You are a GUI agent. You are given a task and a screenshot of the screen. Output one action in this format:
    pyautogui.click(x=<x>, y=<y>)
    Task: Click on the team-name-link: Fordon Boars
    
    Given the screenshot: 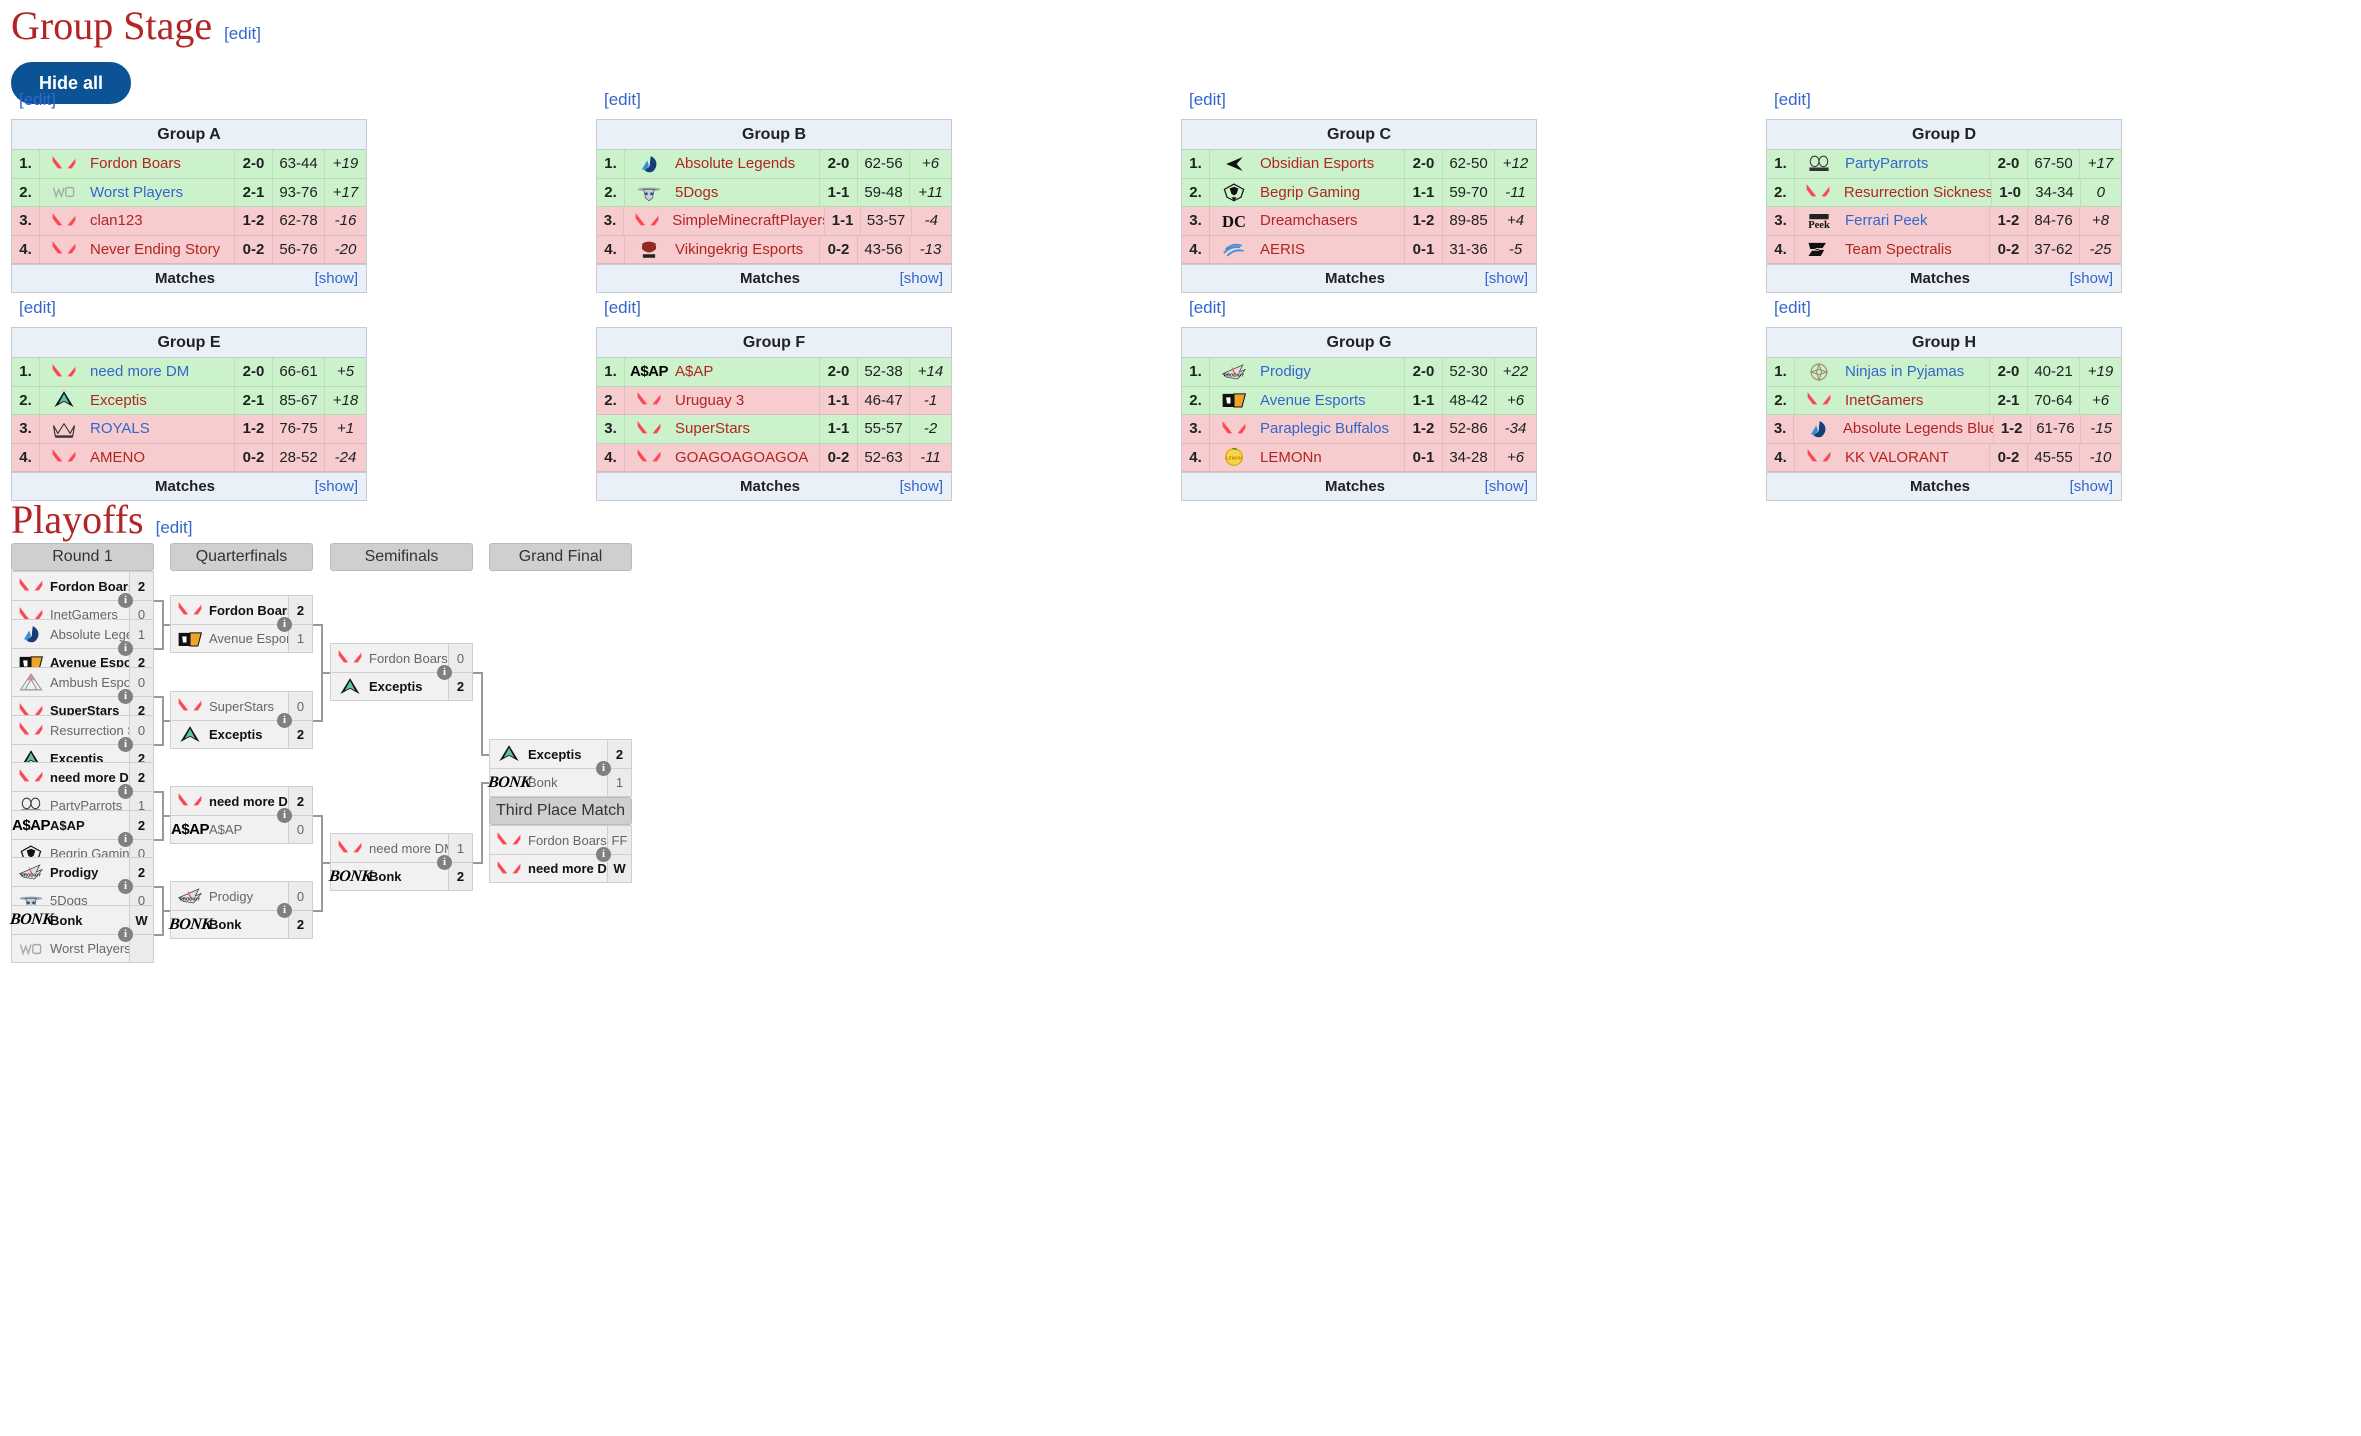 What is the action you would take?
    pyautogui.click(x=161, y=164)
    